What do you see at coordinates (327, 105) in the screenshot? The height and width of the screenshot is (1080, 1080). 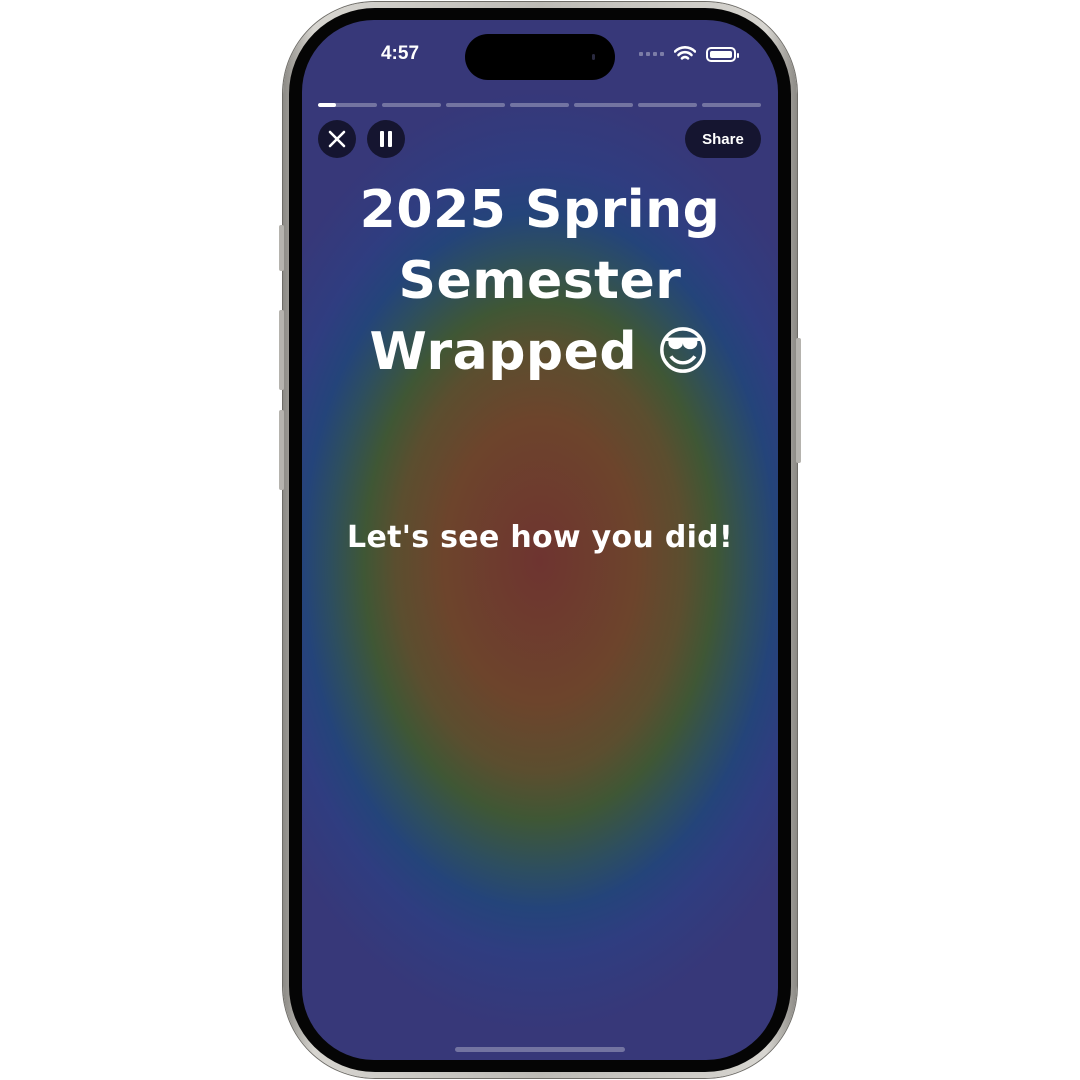 I see `progress-segment-fill` at bounding box center [327, 105].